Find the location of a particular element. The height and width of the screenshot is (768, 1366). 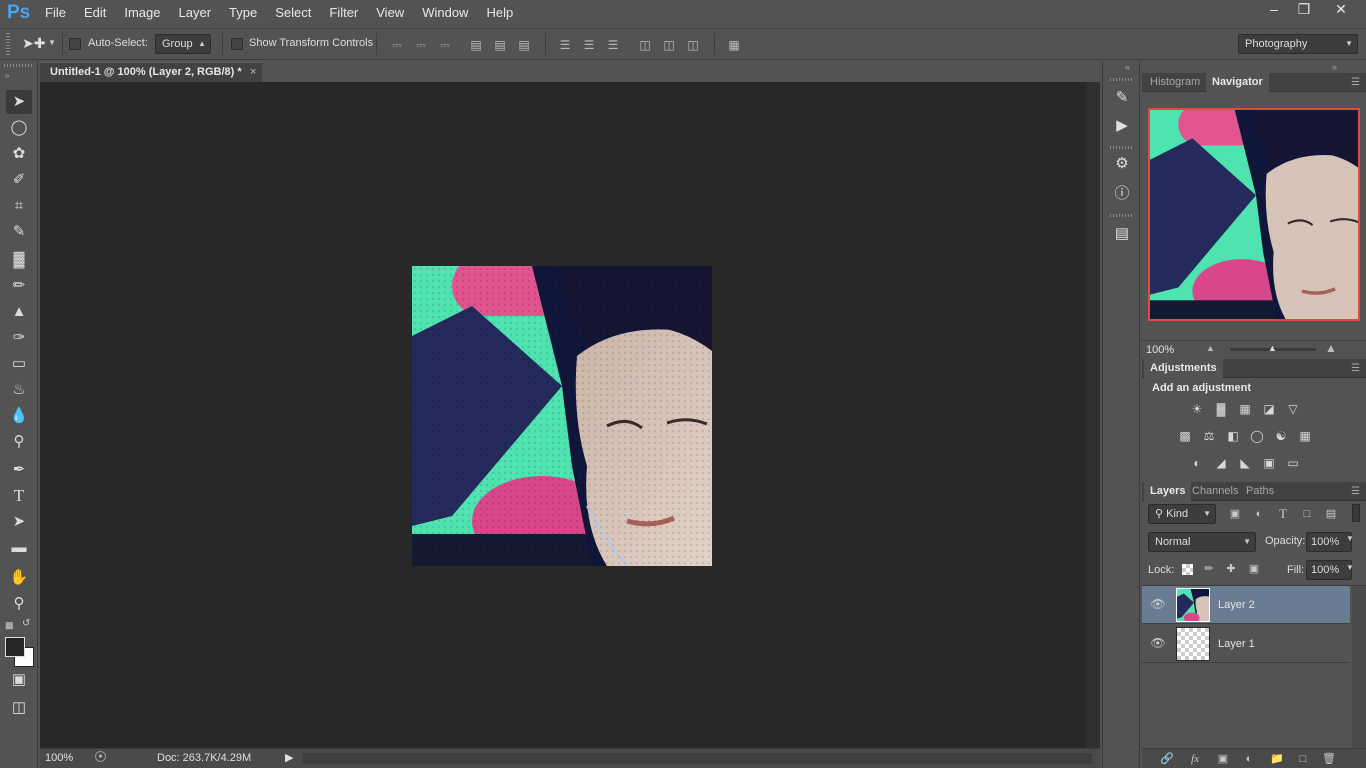

adjustment-layer-icon: ◐ is located at coordinates (1249, 759).